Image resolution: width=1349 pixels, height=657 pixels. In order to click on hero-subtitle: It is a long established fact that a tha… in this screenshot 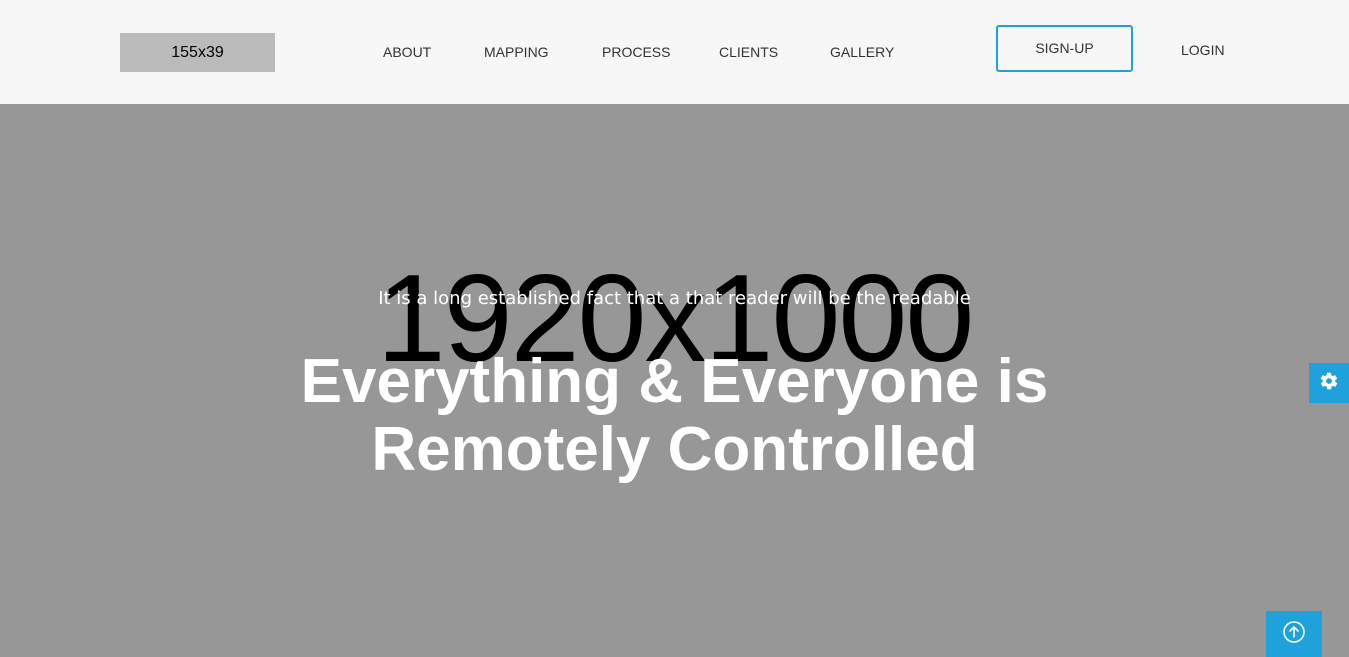, I will do `click(674, 298)`.